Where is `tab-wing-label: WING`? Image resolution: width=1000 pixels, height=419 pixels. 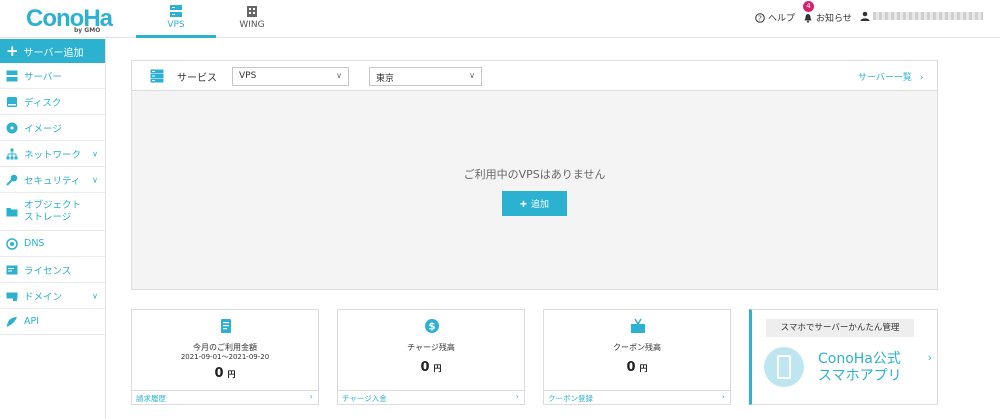 tab-wing-label: WING is located at coordinates (252, 25).